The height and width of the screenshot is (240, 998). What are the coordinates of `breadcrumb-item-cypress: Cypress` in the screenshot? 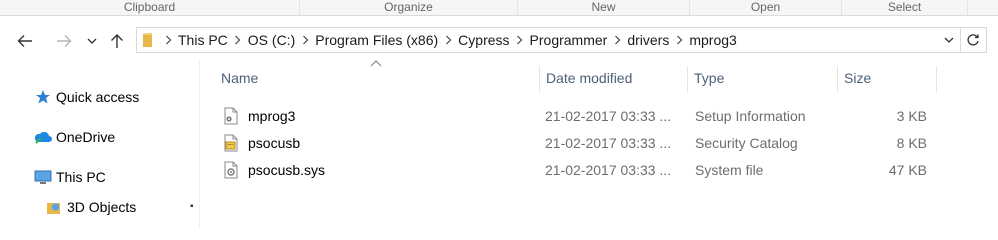 It's located at (483, 40).